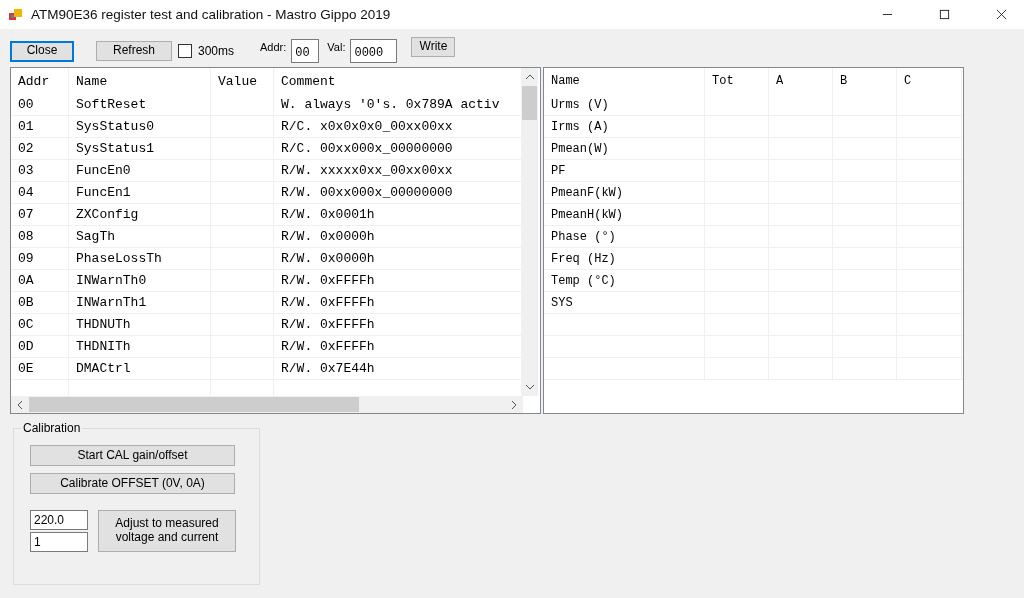 The width and height of the screenshot is (1024, 598). I want to click on table-cell: Freq (Hz), so click(624, 258).